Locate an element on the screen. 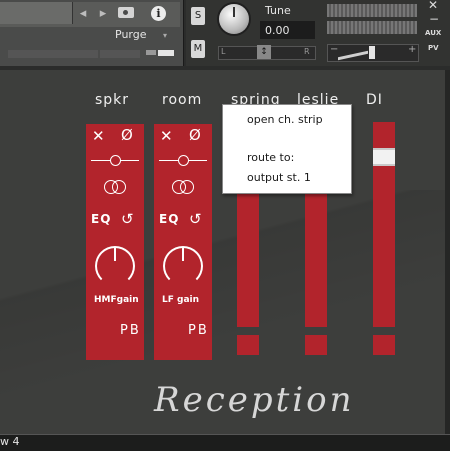  tune-value: 0.00 is located at coordinates (277, 30).